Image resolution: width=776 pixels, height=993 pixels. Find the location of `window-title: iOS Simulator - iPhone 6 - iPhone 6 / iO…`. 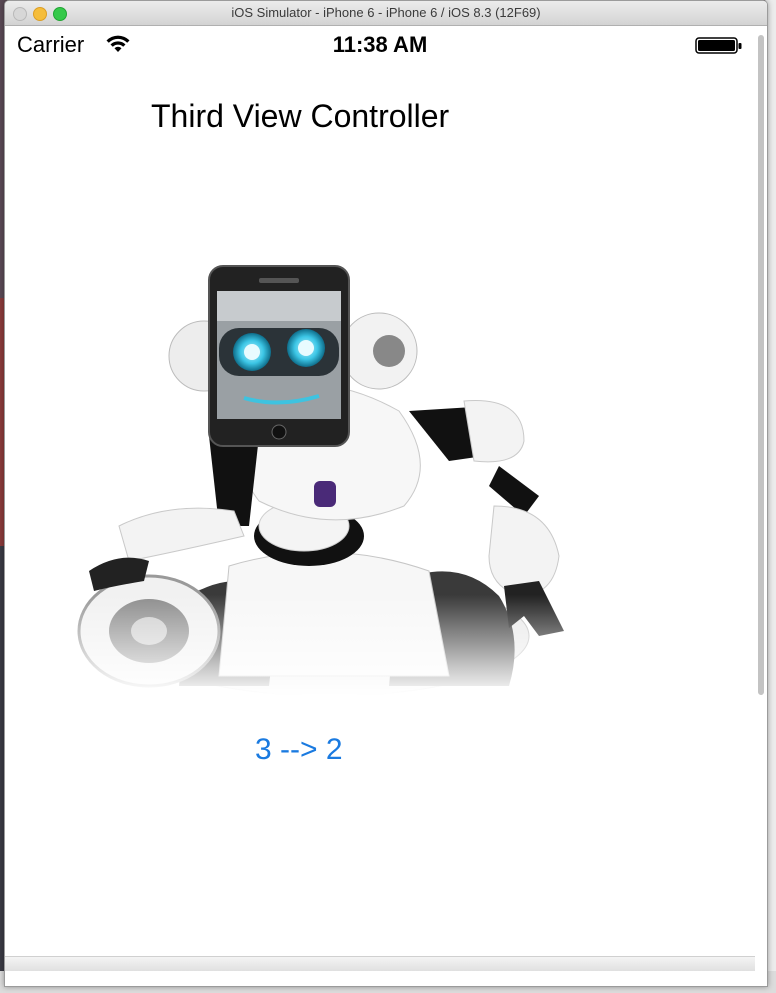

window-title: iOS Simulator - iPhone 6 - iPhone 6 / iO… is located at coordinates (386, 12).